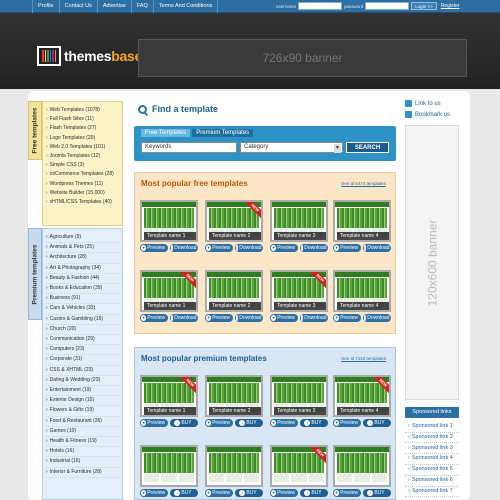 The height and width of the screenshot is (500, 500). Describe the element at coordinates (367, 147) in the screenshot. I see `search-button: SEARCH` at that location.